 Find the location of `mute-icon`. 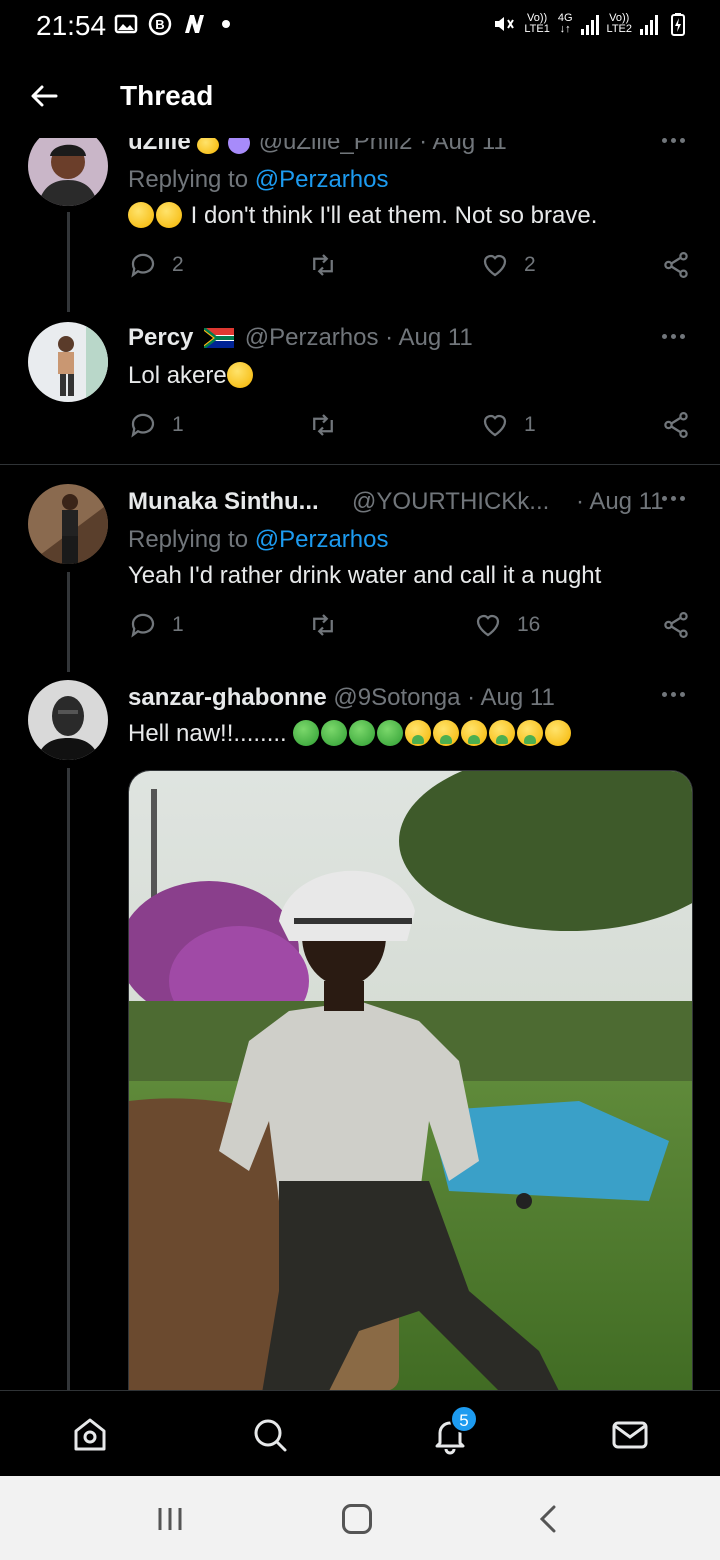

mute-icon is located at coordinates (505, 24).